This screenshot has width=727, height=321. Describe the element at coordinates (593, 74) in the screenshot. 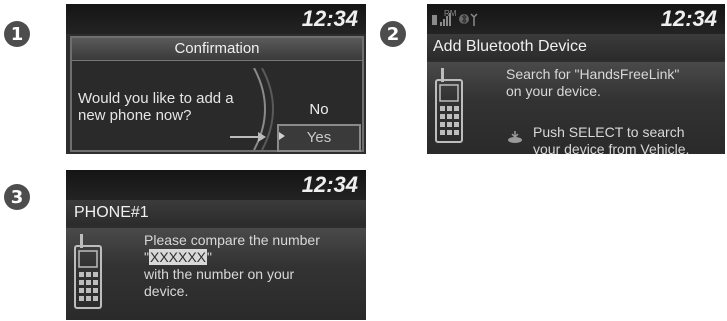

I see `search-line-1: Search for "HandsFreeLink"` at that location.